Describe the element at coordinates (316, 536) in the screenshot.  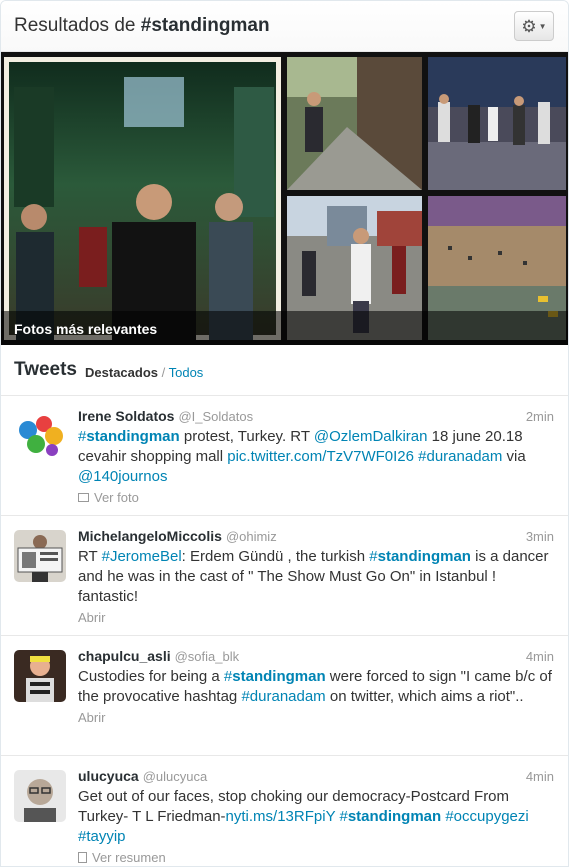
I see `tweet-header: MichelangeloMiccolis @ohimiz 3min` at that location.